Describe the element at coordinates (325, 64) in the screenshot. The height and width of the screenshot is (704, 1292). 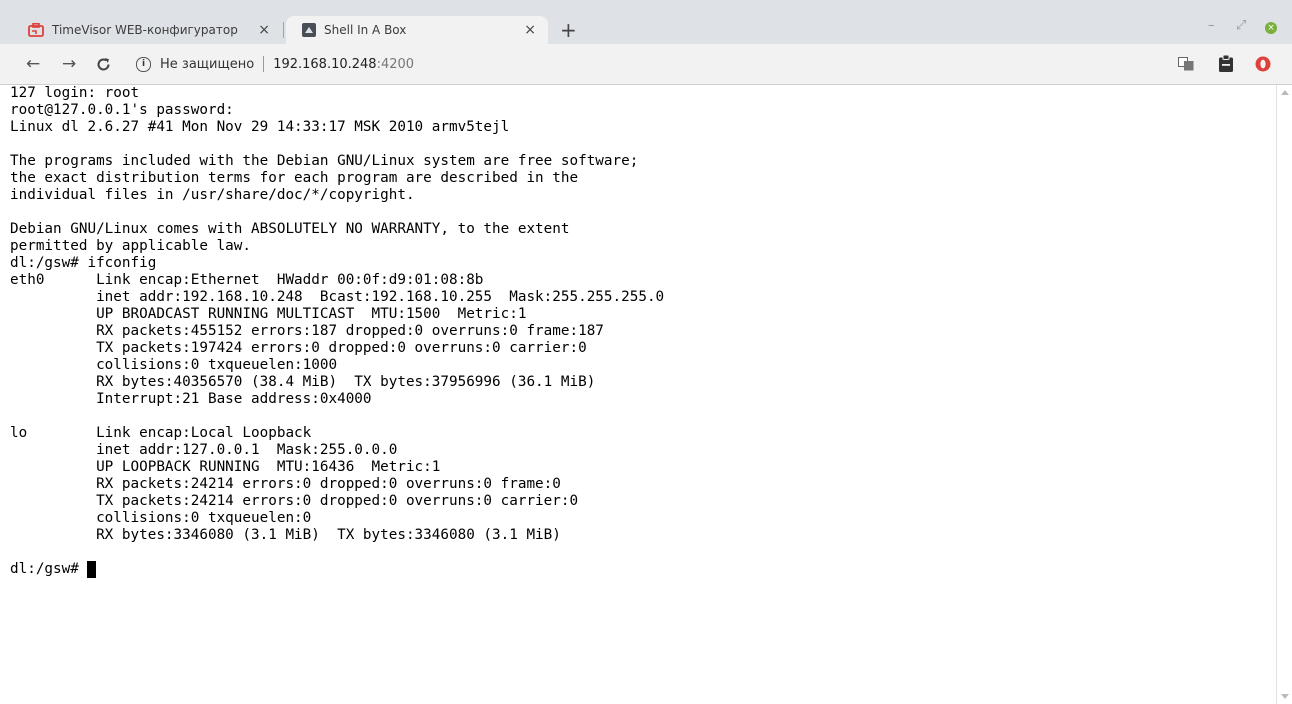
I see `url-host: 192.168.10.248` at that location.